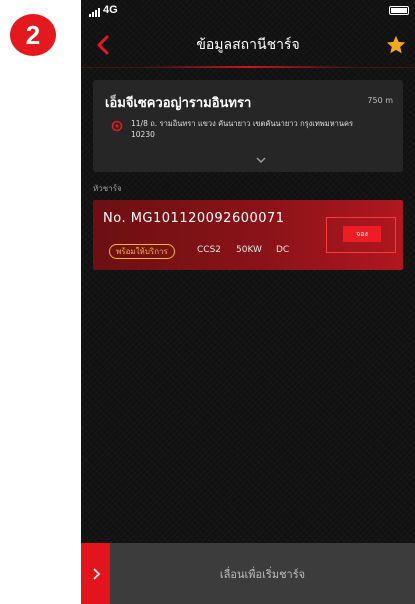 This screenshot has width=415, height=604. Describe the element at coordinates (178, 103) in the screenshot. I see `station-name: เอ็มจีเซควอญ่ารามอินทรา` at that location.